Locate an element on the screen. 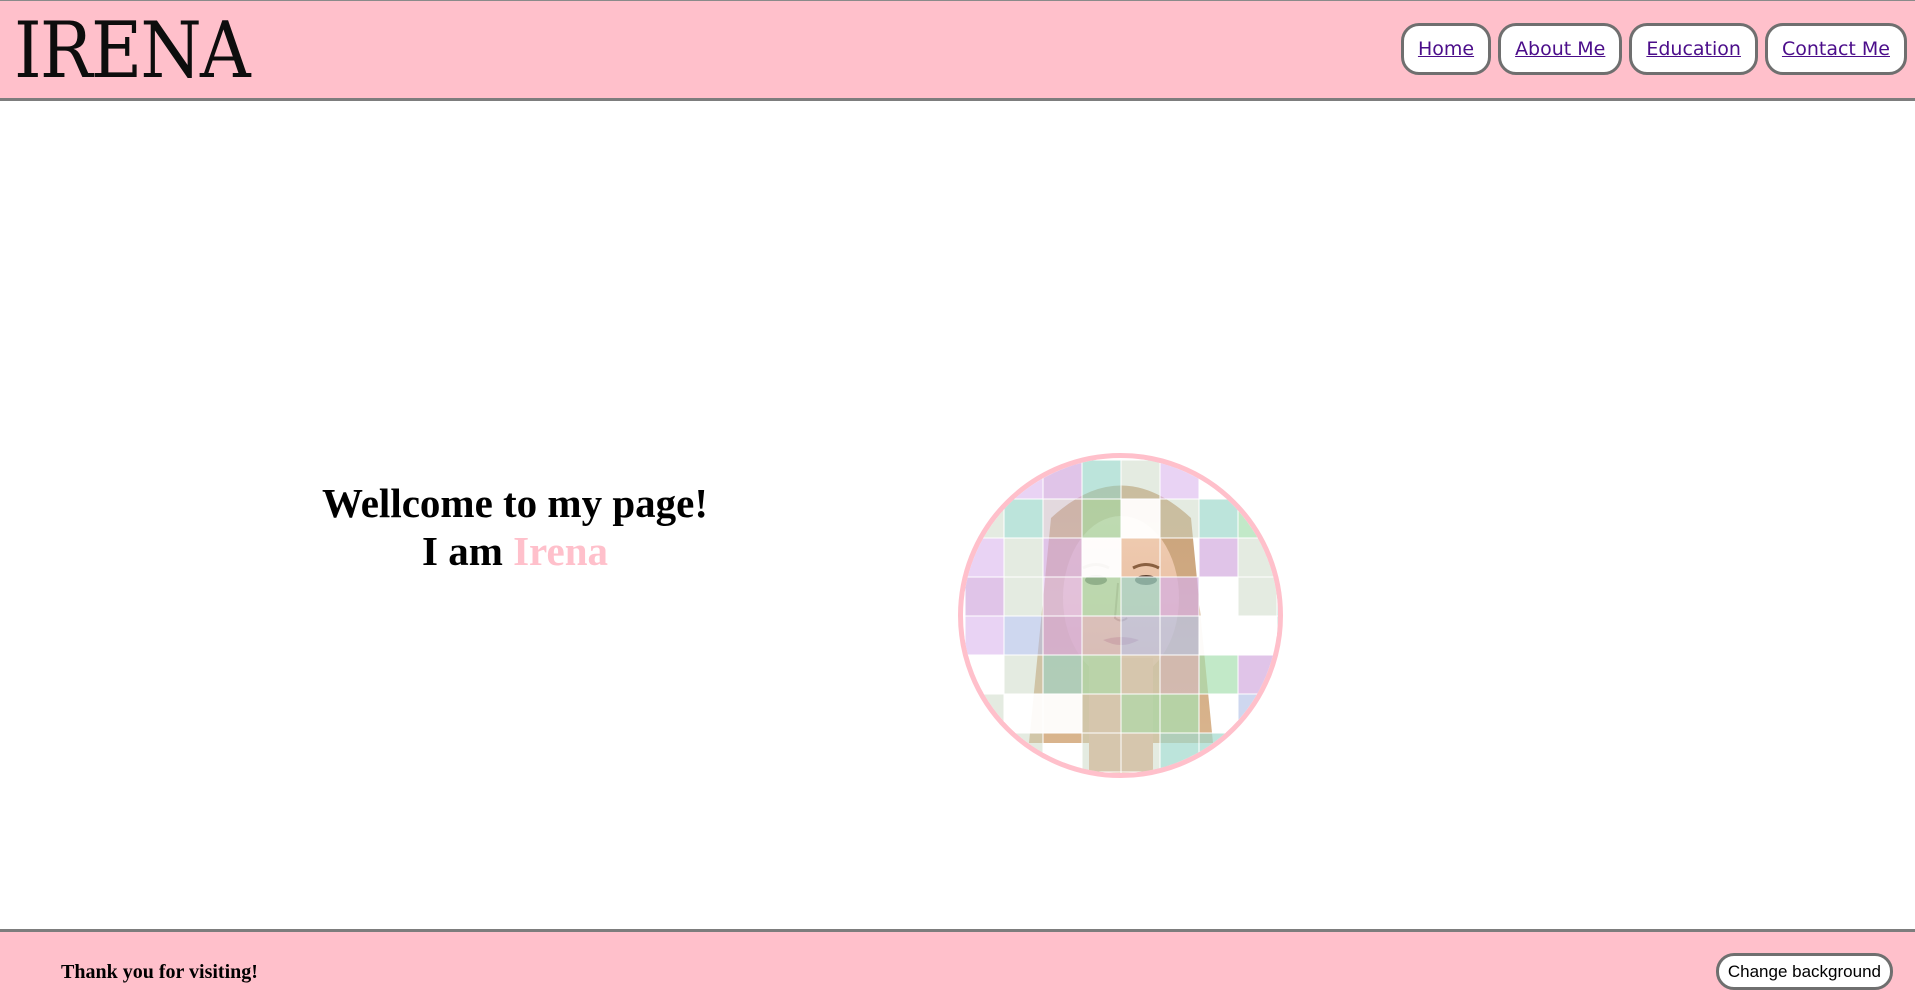 The height and width of the screenshot is (1006, 1915). nav-education-link: Education is located at coordinates (1693, 49).